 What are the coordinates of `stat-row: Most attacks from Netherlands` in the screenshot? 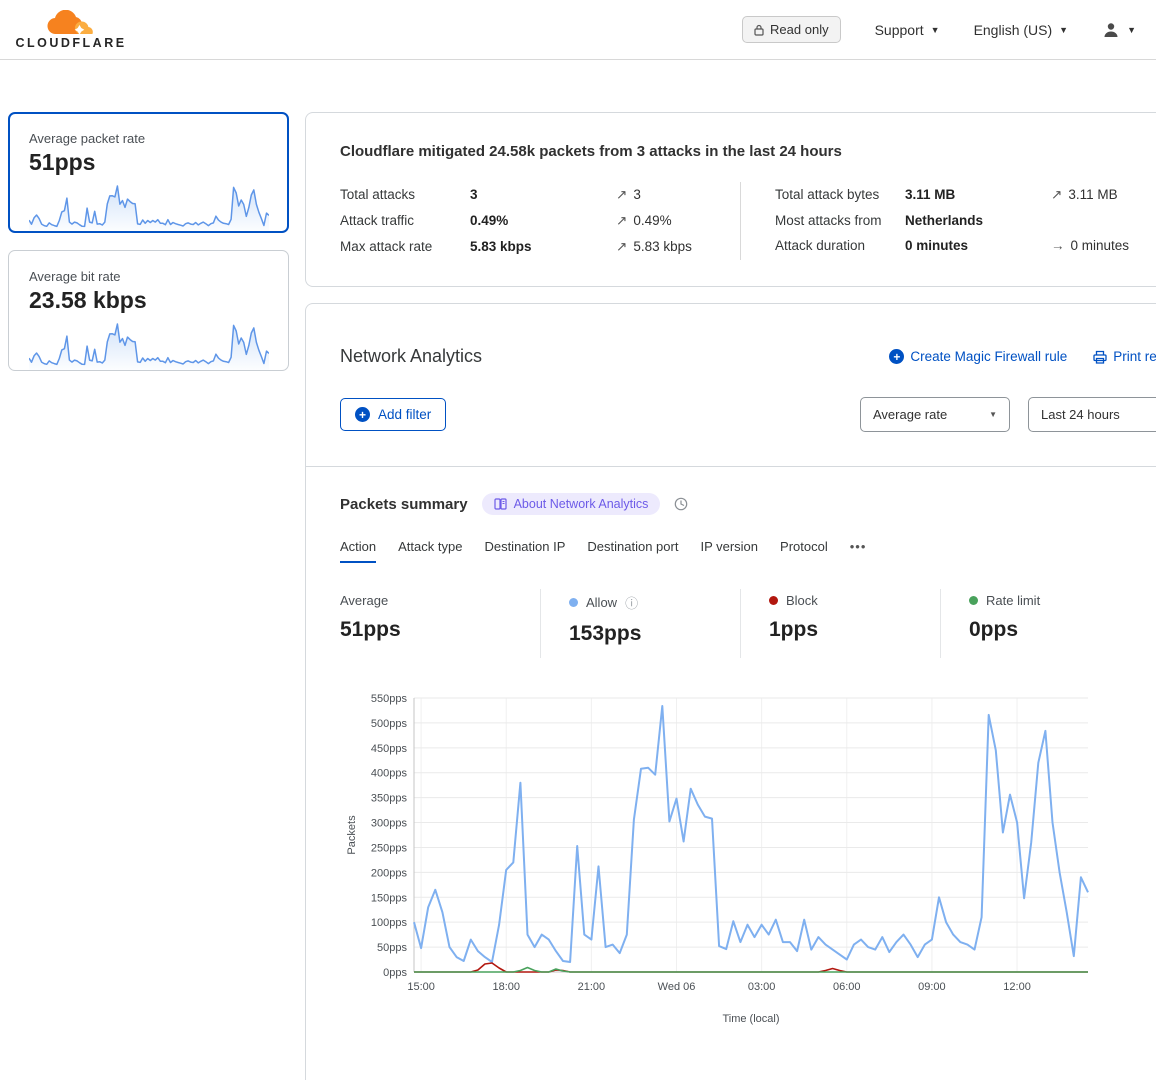 It's located at (965, 220).